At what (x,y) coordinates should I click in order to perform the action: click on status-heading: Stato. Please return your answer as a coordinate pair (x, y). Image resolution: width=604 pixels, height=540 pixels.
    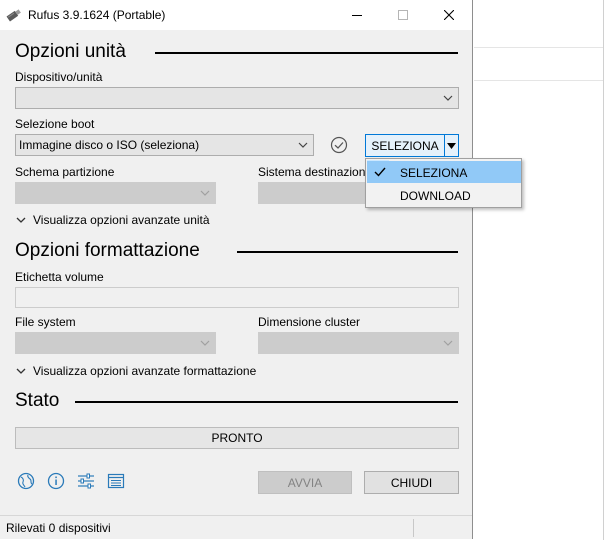
    Looking at the image, I should click on (37, 400).